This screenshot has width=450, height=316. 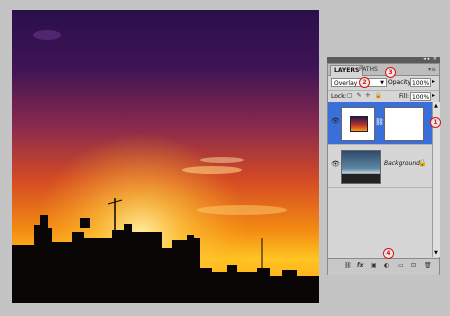 What do you see at coordinates (404, 124) in the screenshot?
I see `layer-mask-thumbnail` at bounding box center [404, 124].